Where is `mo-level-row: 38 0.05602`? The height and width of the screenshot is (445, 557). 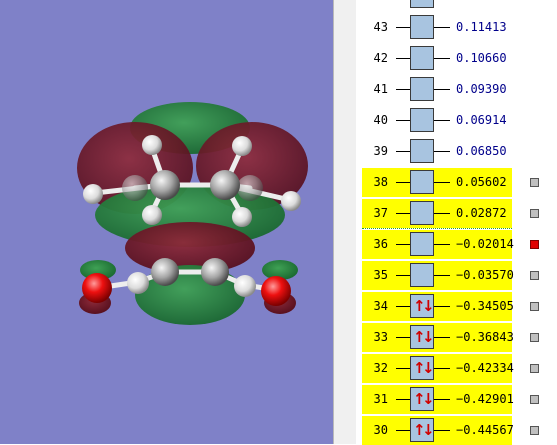
mo-level-row: 38 0.05602 is located at coordinates (437, 182).